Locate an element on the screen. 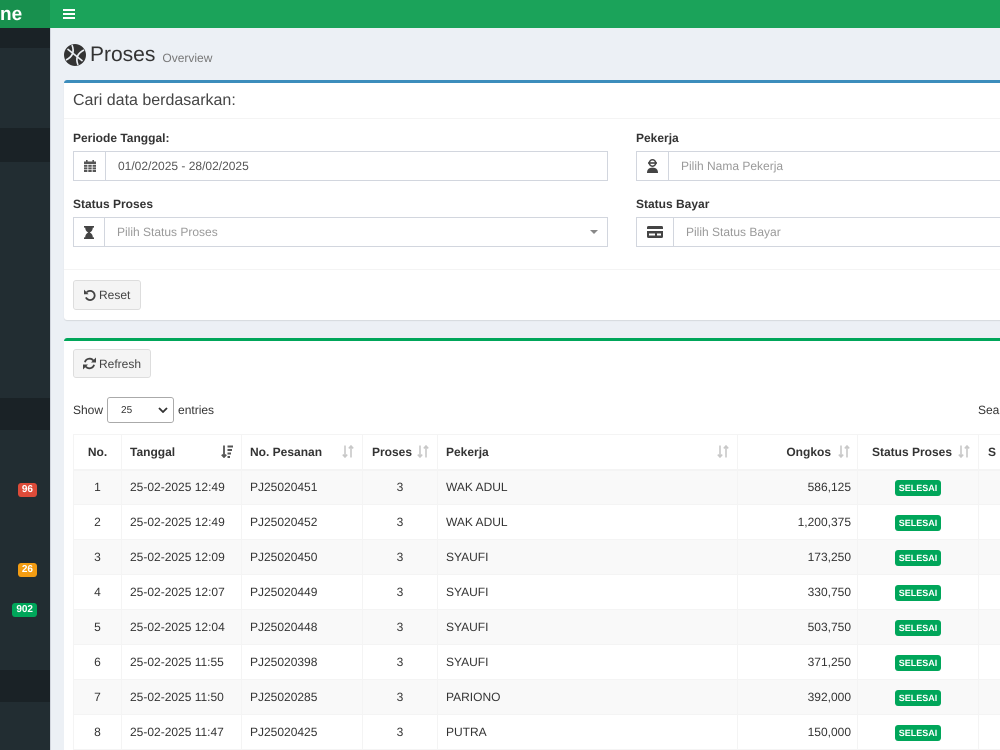 Image resolution: width=1000 pixels, height=750 pixels. credit-card-icon is located at coordinates (655, 232).